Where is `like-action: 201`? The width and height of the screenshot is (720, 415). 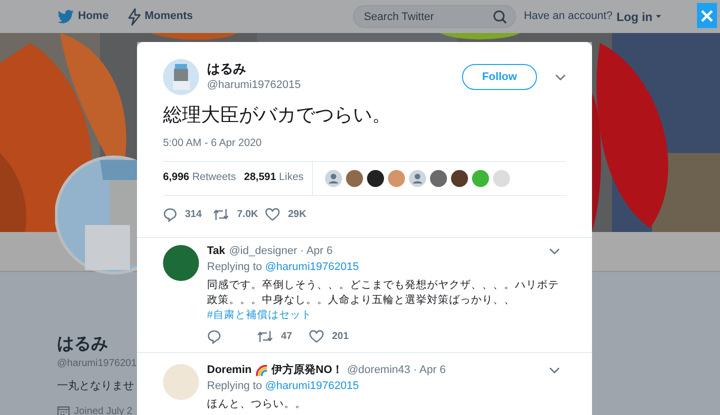 like-action: 201 is located at coordinates (335, 336).